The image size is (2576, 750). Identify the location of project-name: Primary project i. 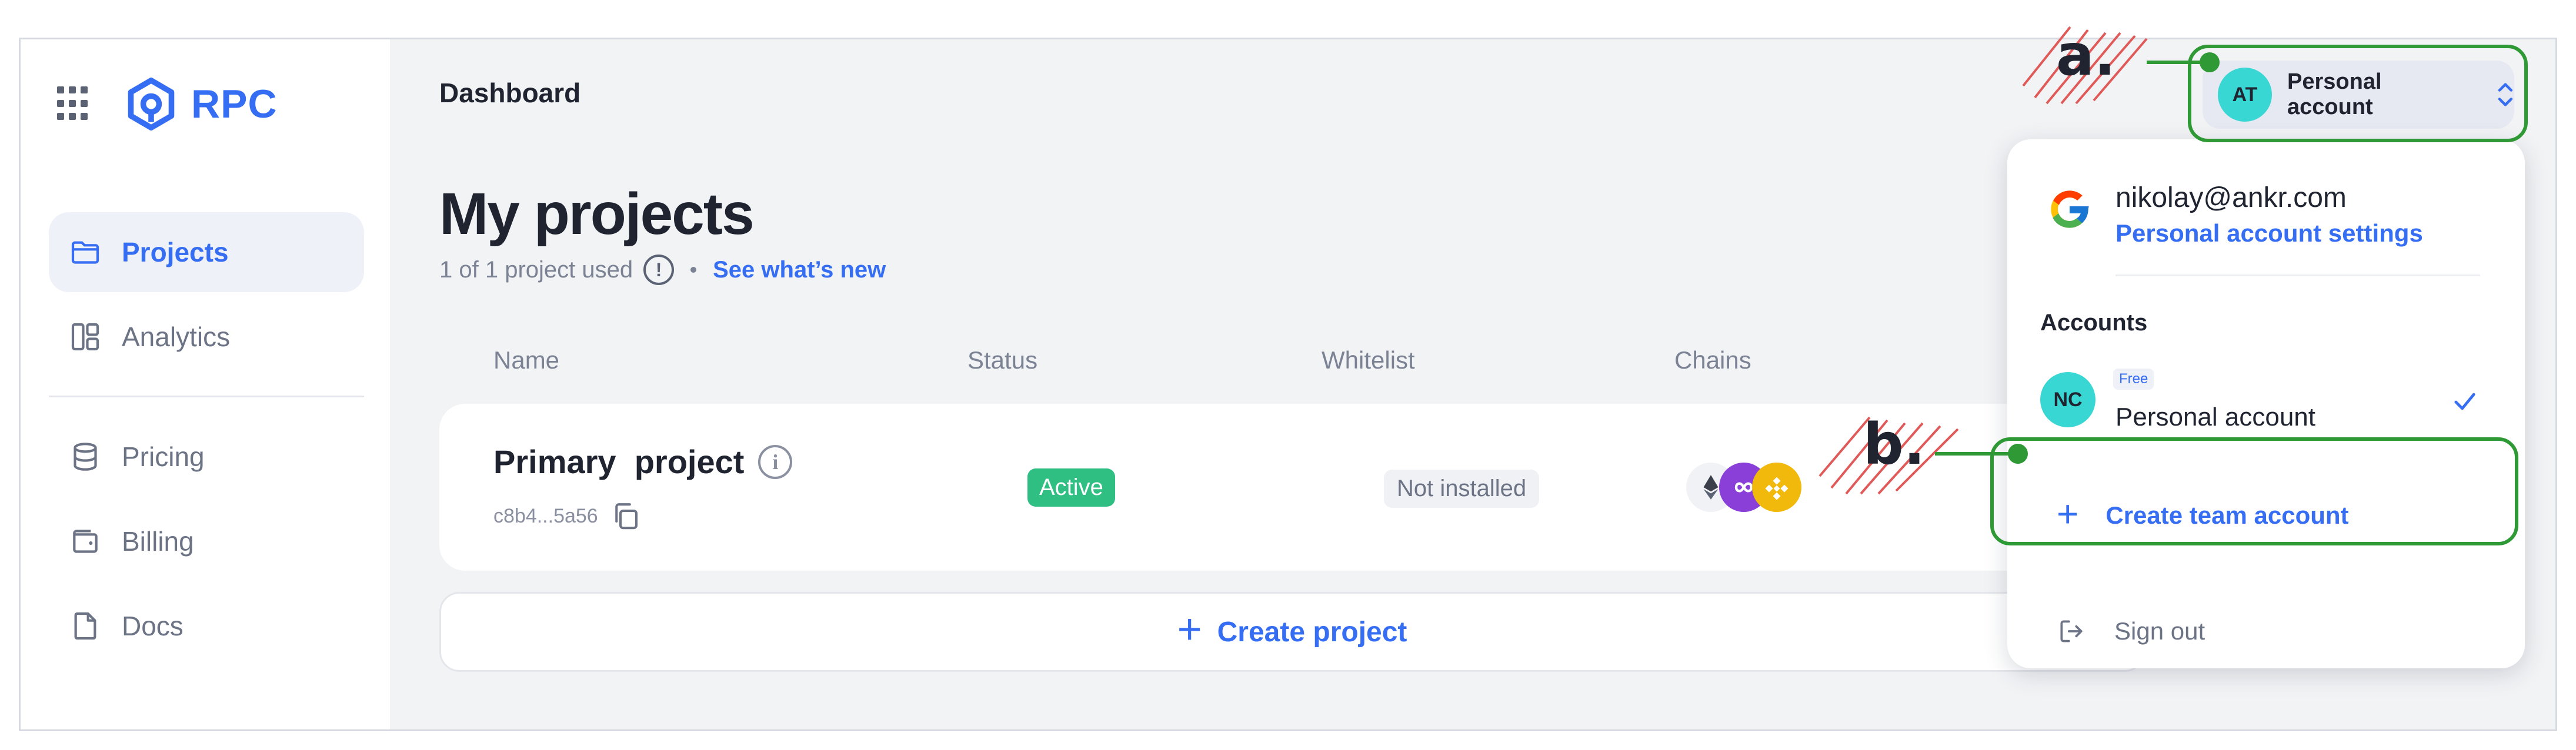
(643, 462).